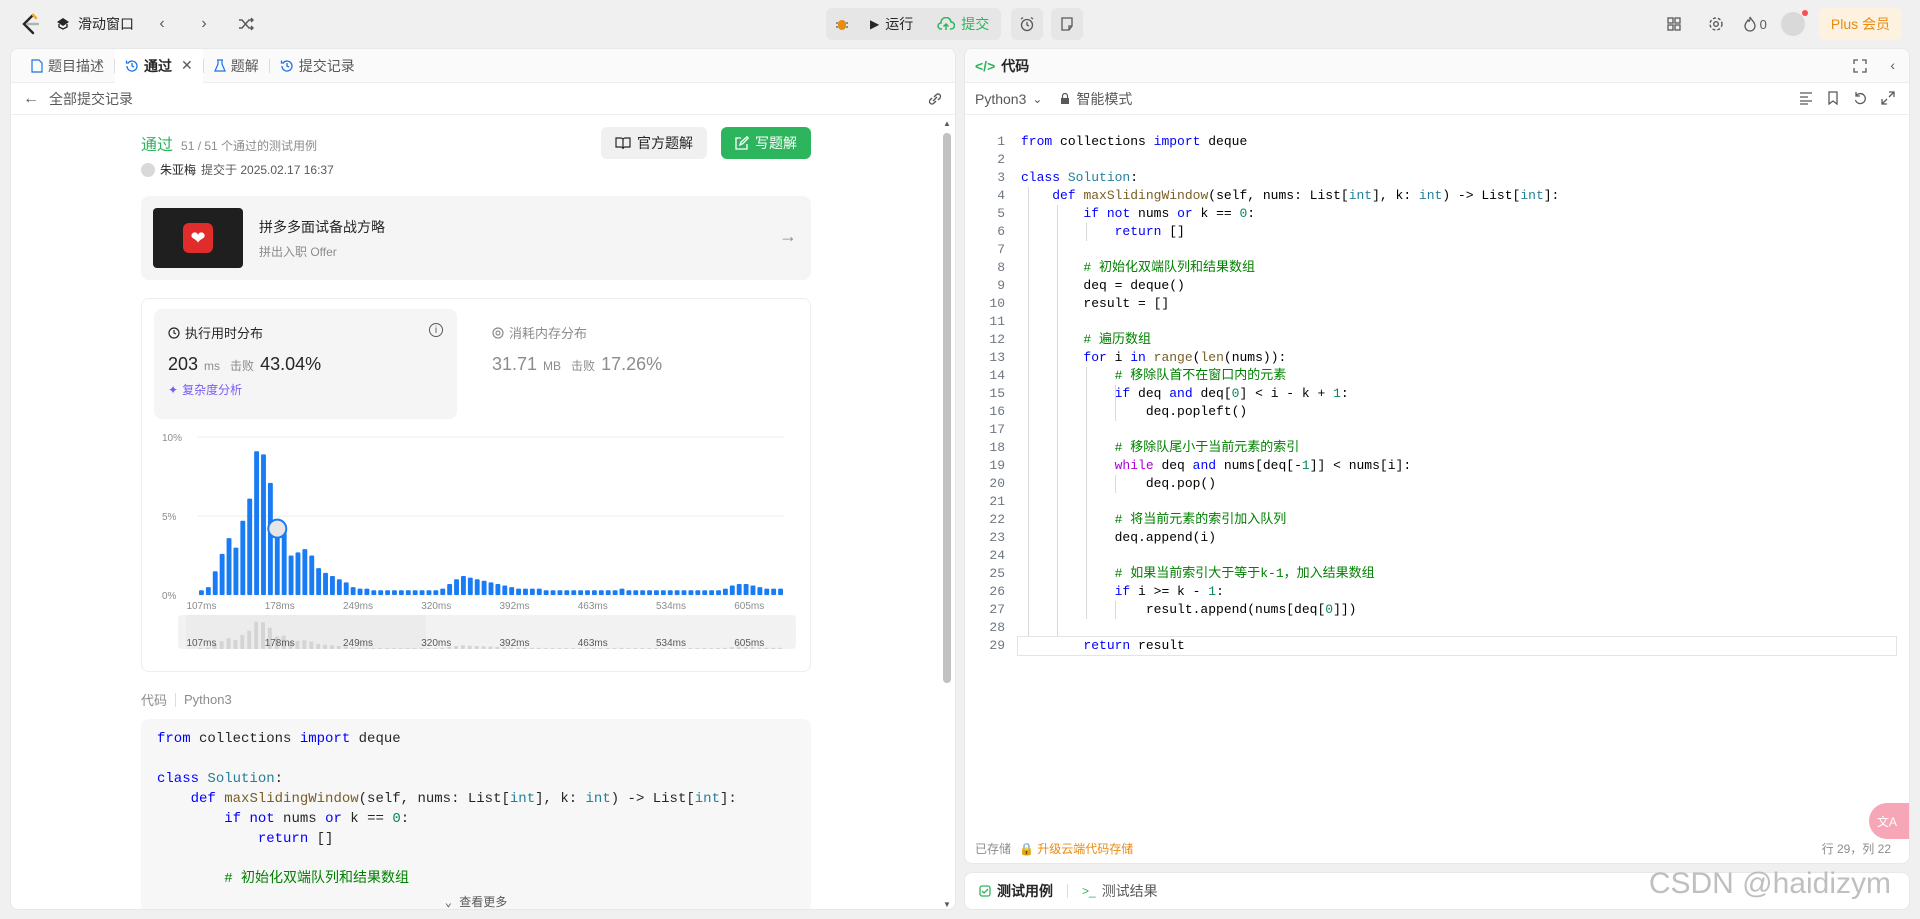 The image size is (1920, 919). I want to click on code-line: 1 from collections import deque, so click(1430, 142).